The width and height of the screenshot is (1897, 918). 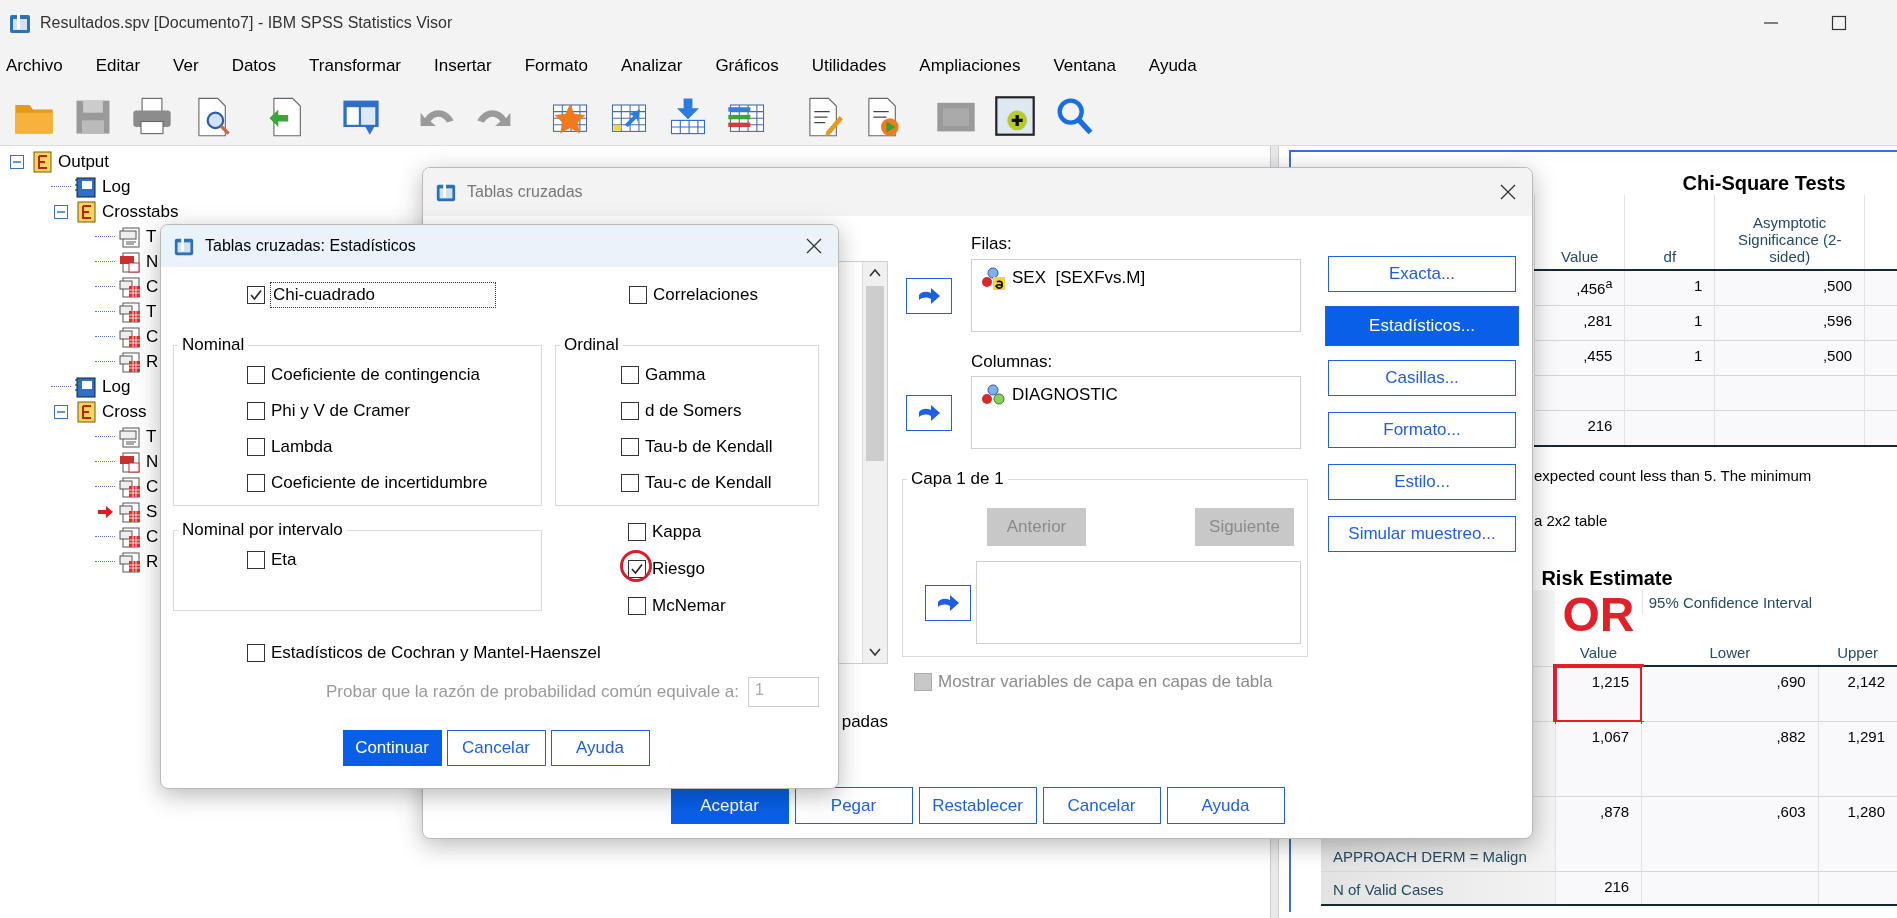 I want to click on field-label: Columnas:, so click(x=1012, y=362).